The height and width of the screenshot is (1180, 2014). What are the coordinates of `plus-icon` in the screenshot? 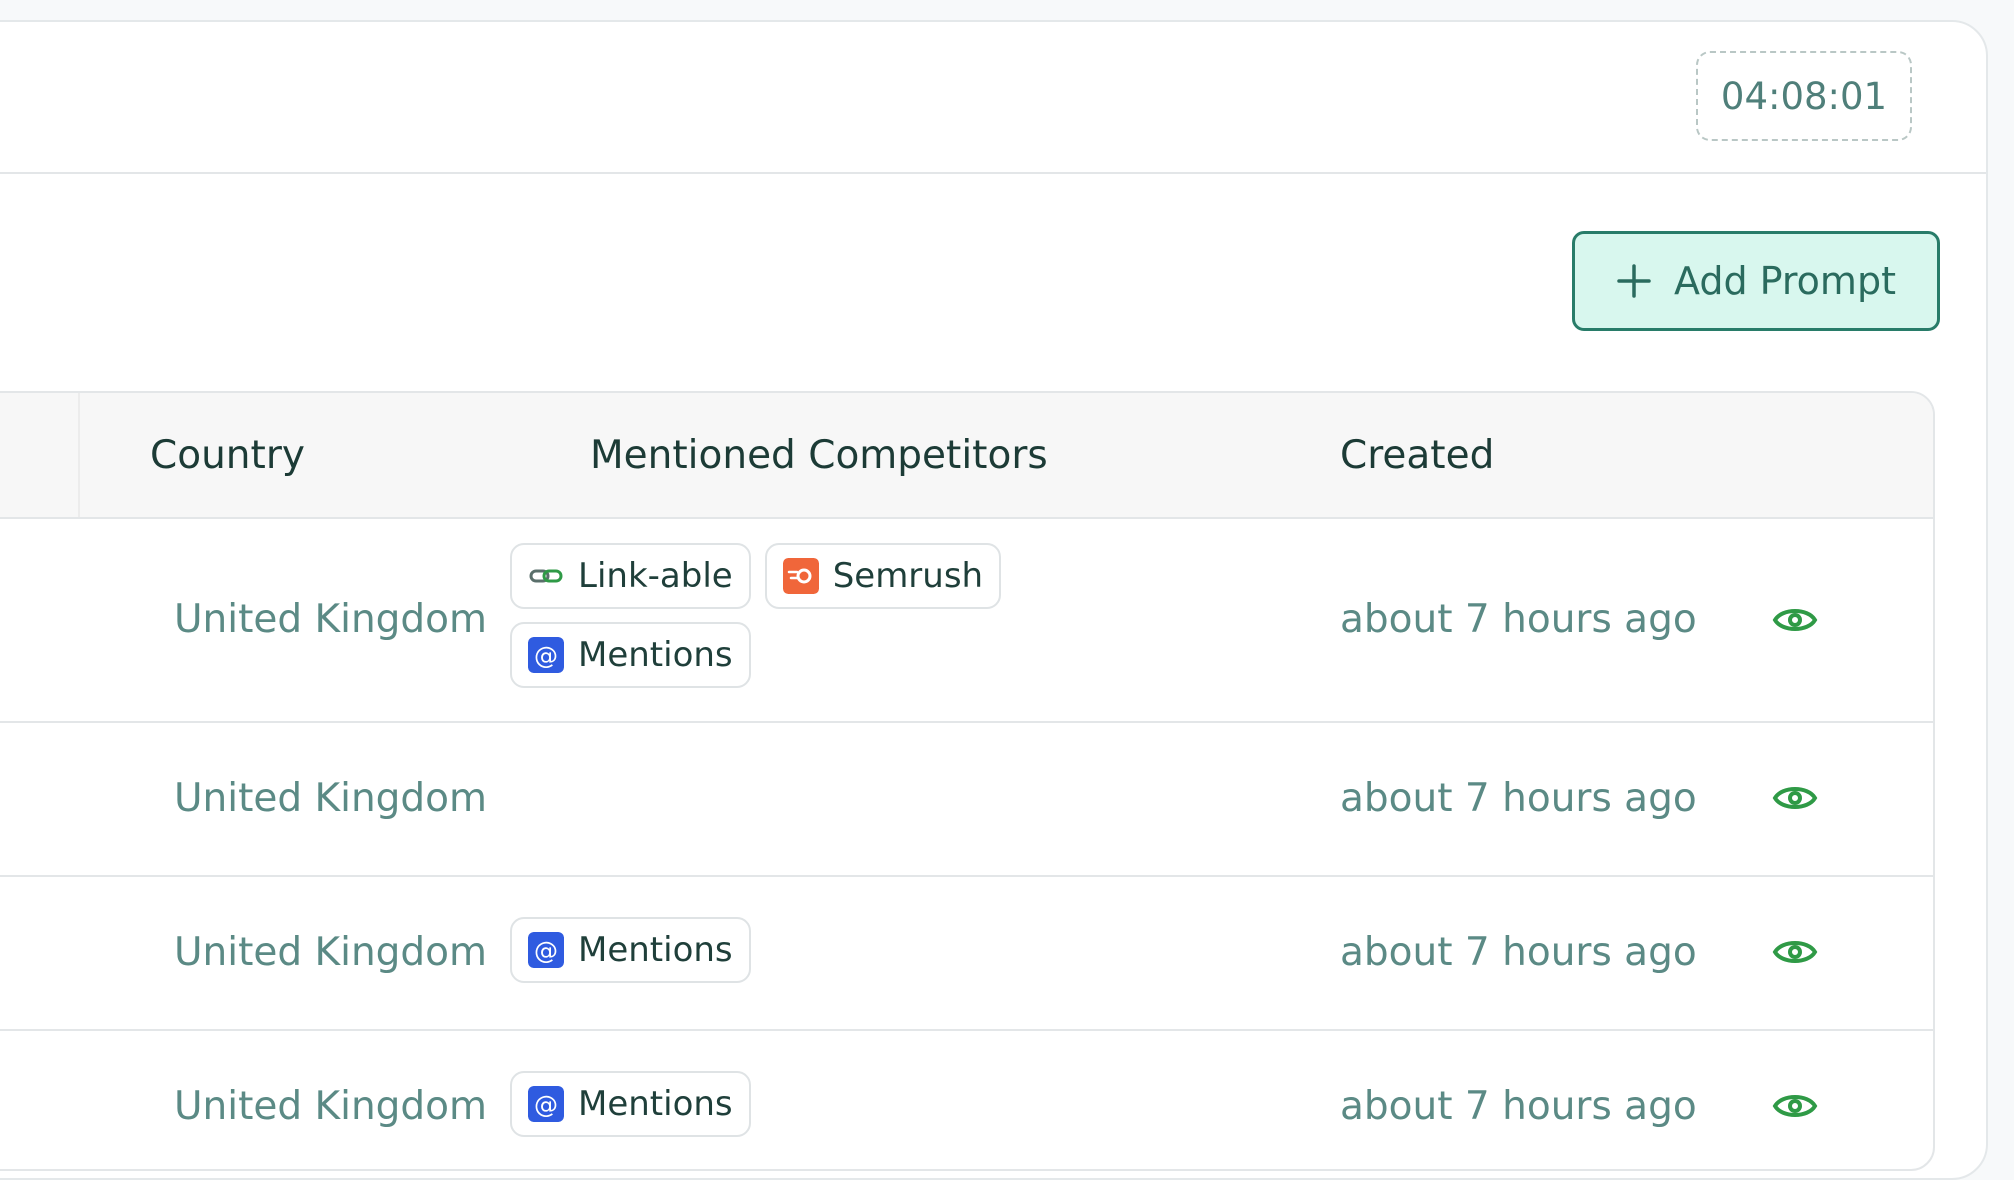 It's located at (1634, 281).